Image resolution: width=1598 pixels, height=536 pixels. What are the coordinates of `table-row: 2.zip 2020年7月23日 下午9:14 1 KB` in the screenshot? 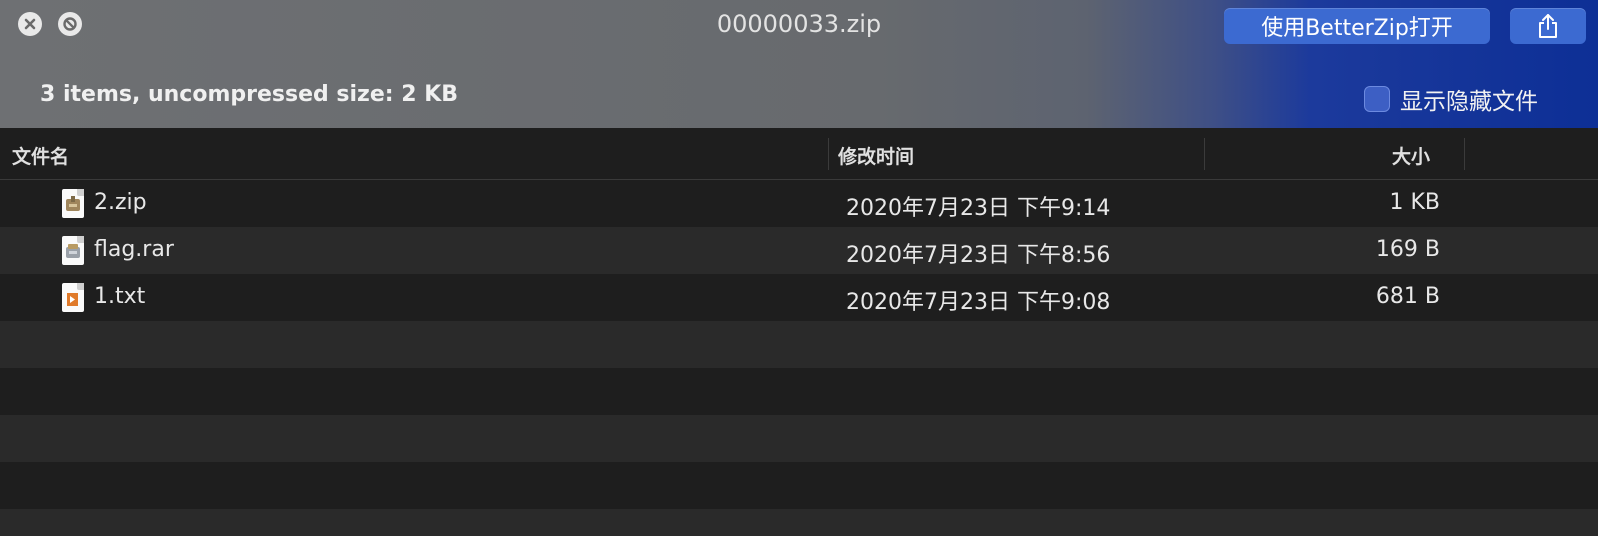 It's located at (799, 203).